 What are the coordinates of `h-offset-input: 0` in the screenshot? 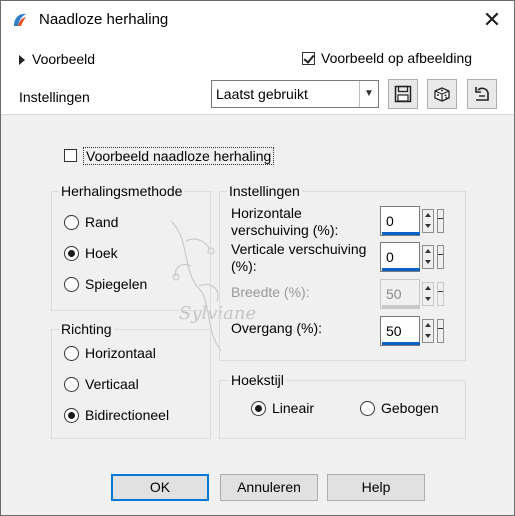 It's located at (400, 221).